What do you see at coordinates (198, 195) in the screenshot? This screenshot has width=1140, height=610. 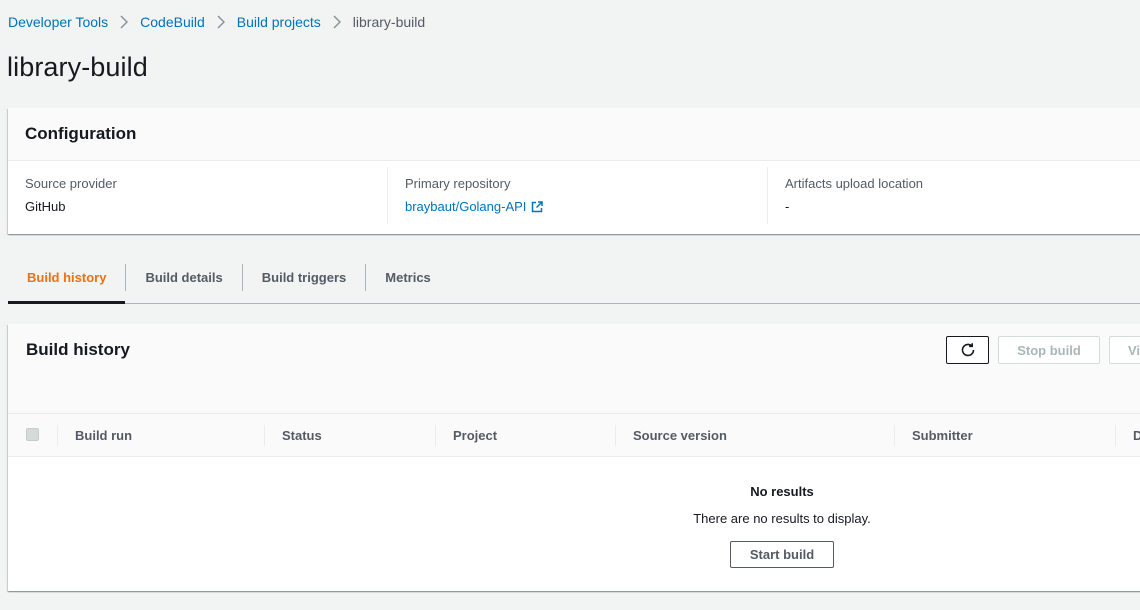 I see `source-provider: Source provider GitHub` at bounding box center [198, 195].